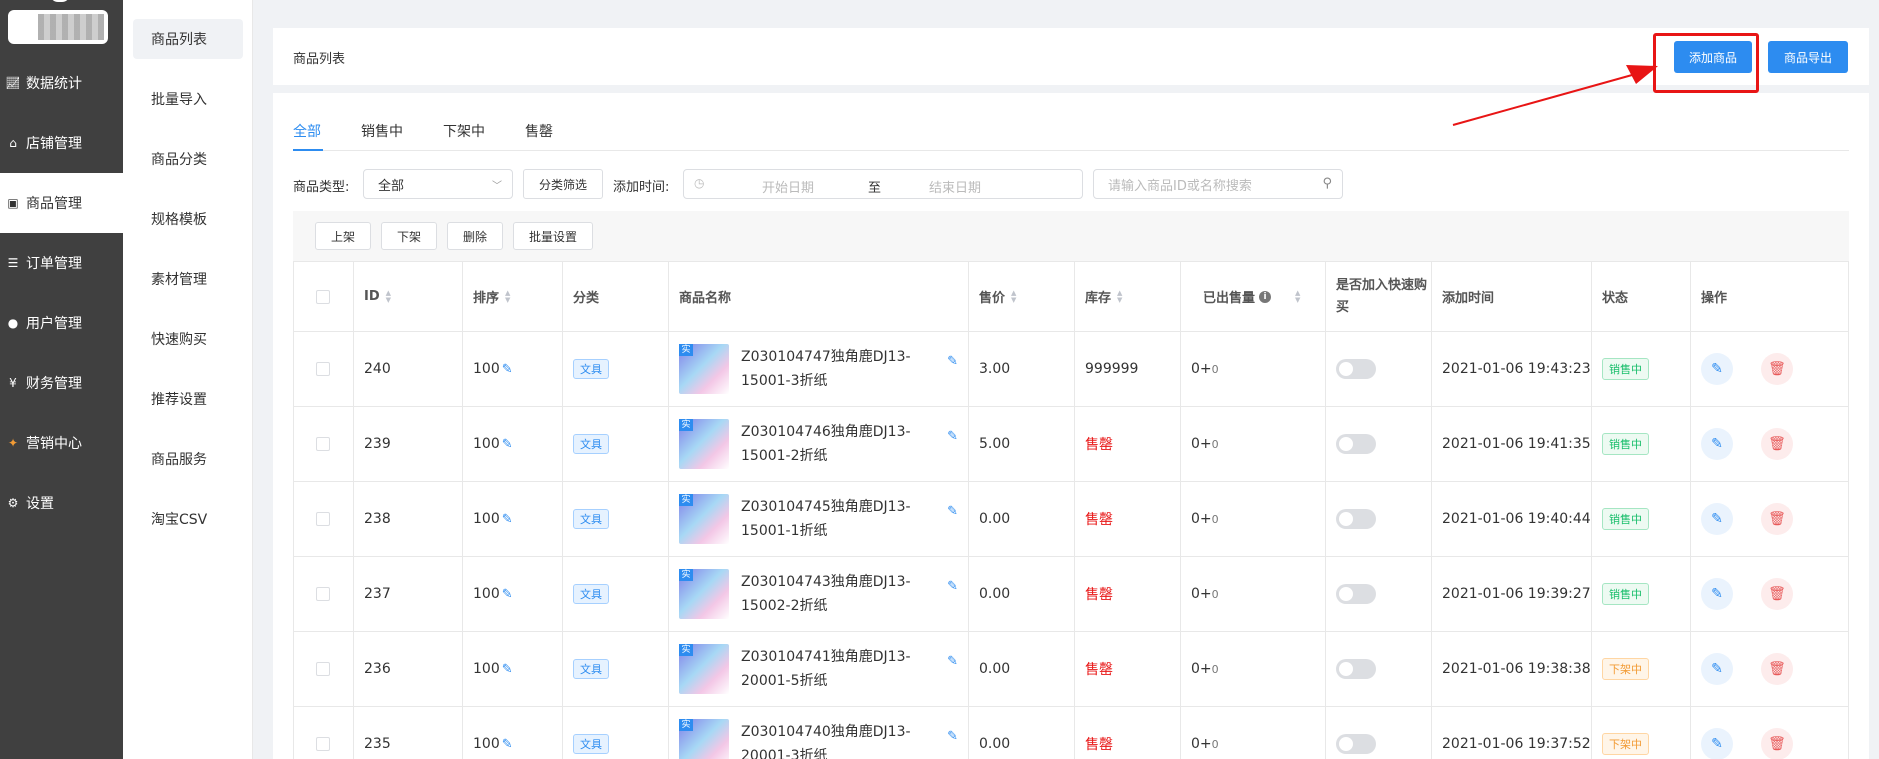 Image resolution: width=1879 pixels, height=759 pixels. What do you see at coordinates (846, 739) in the screenshot?
I see `goods-name: Z030104740独角鹿DJ13-20001-3折纸` at bounding box center [846, 739].